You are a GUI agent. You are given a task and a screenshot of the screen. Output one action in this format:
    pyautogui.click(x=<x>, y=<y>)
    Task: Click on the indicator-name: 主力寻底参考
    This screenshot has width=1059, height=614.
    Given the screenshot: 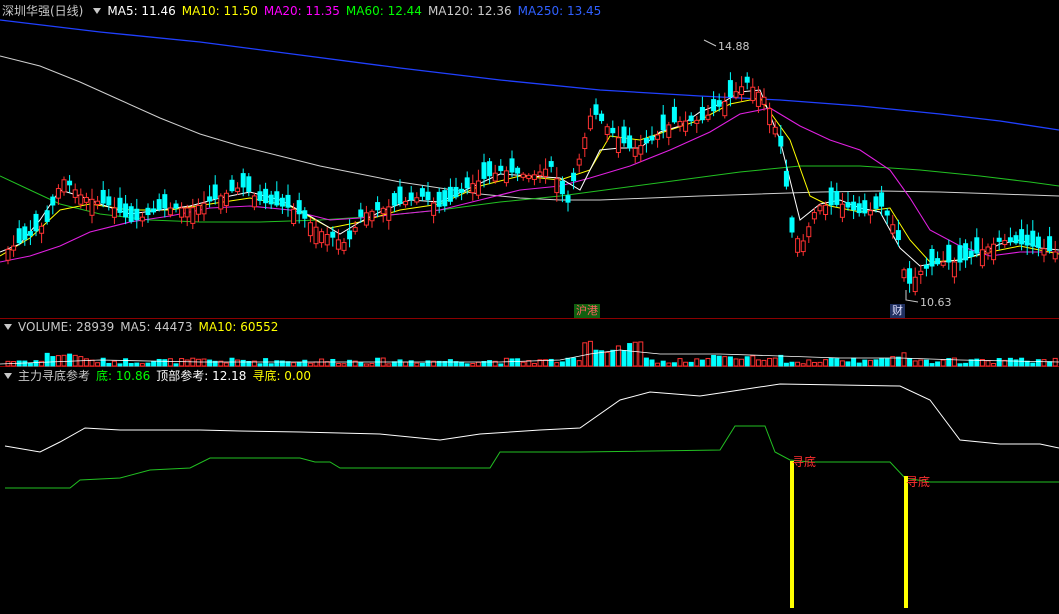 What is the action you would take?
    pyautogui.click(x=54, y=376)
    